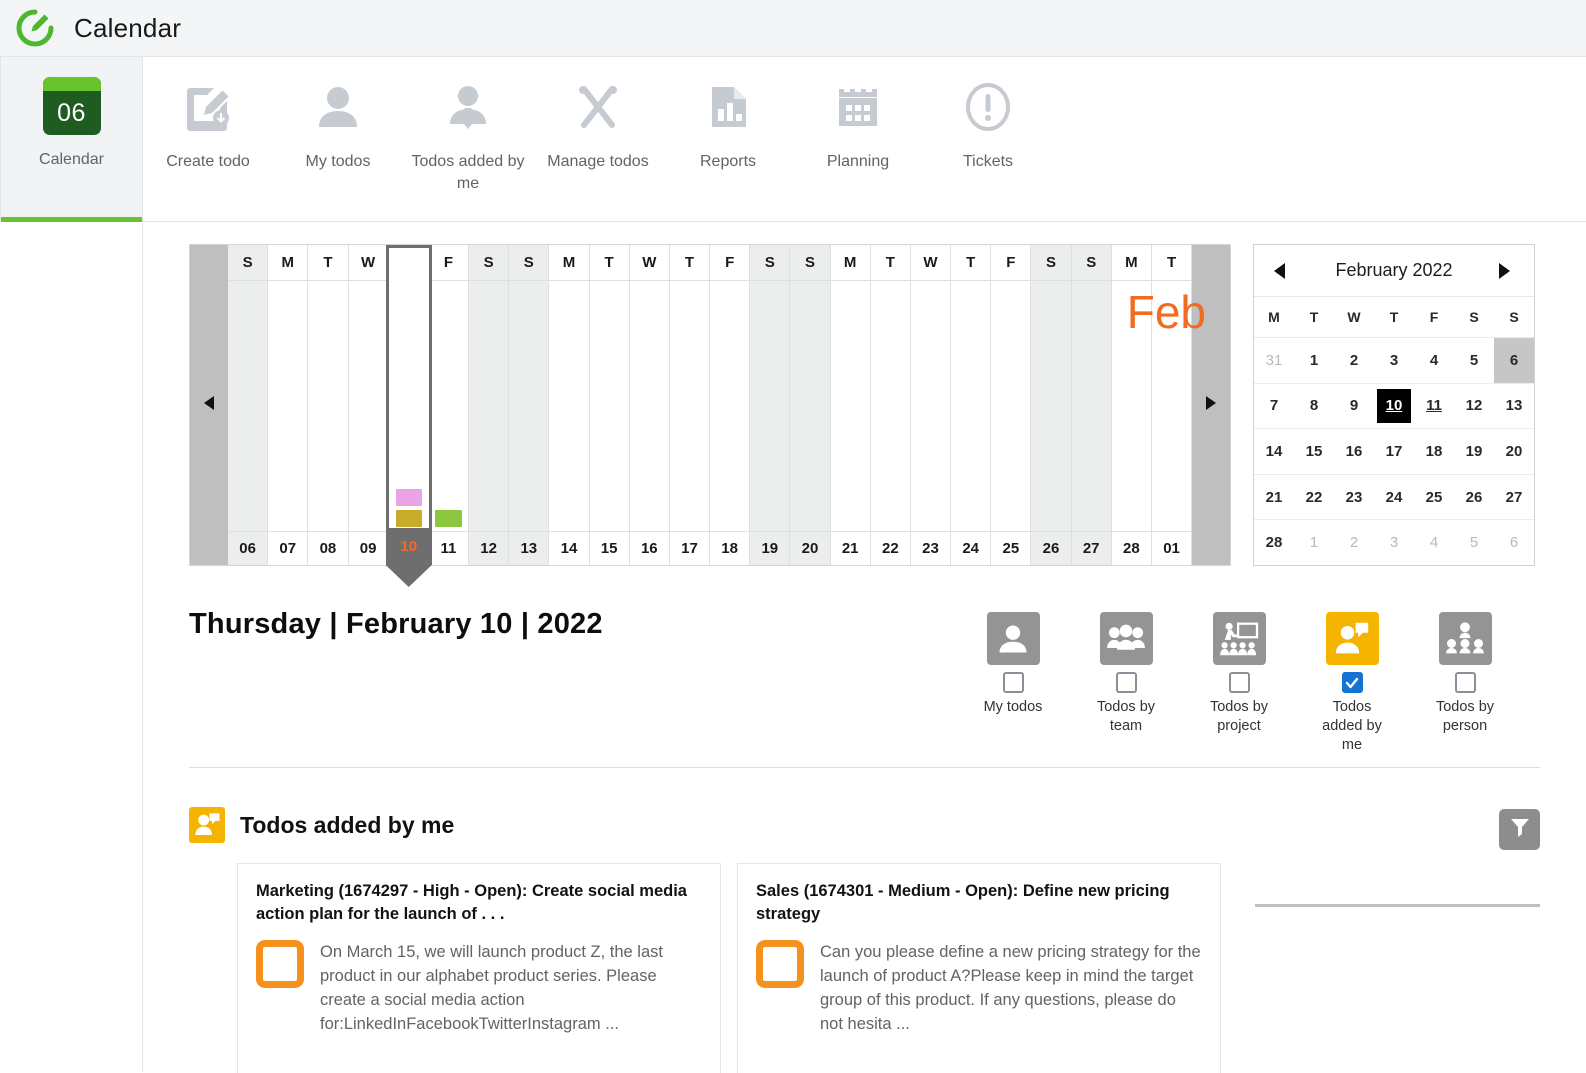  Describe the element at coordinates (408, 559) in the screenshot. I see `timeline-selected-day-marker: 10` at that location.